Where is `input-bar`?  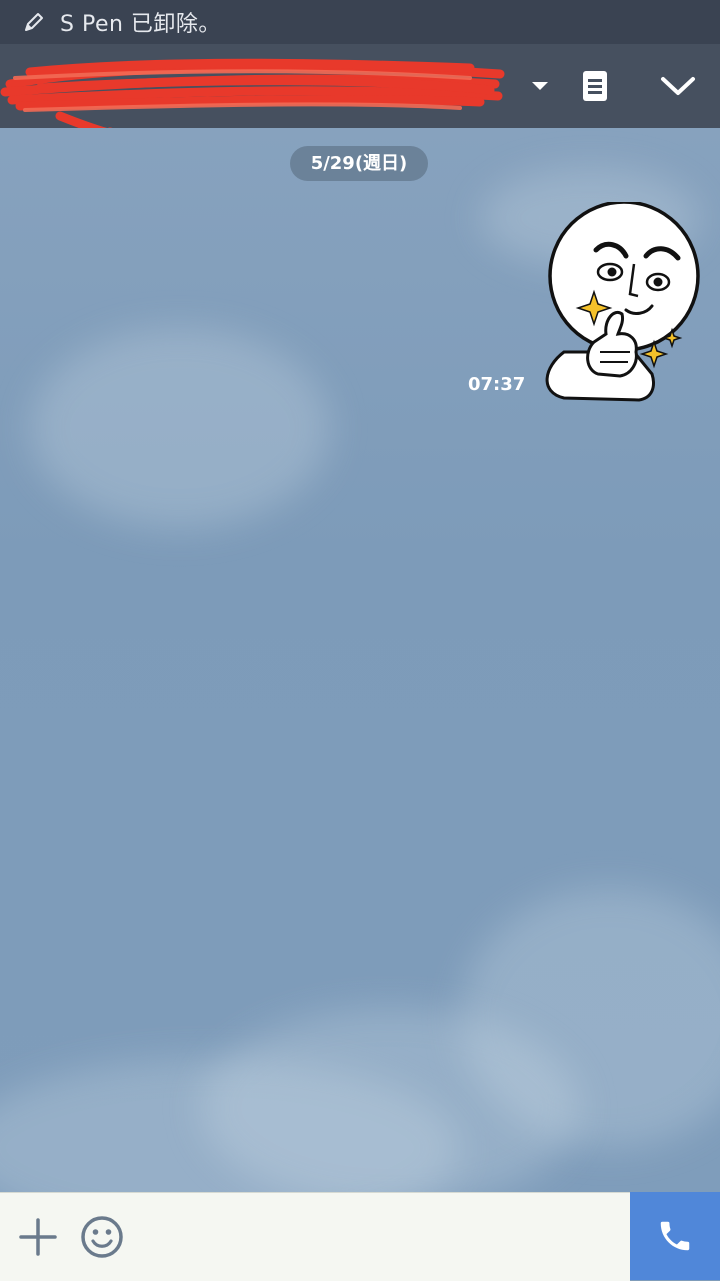
input-bar is located at coordinates (315, 1236).